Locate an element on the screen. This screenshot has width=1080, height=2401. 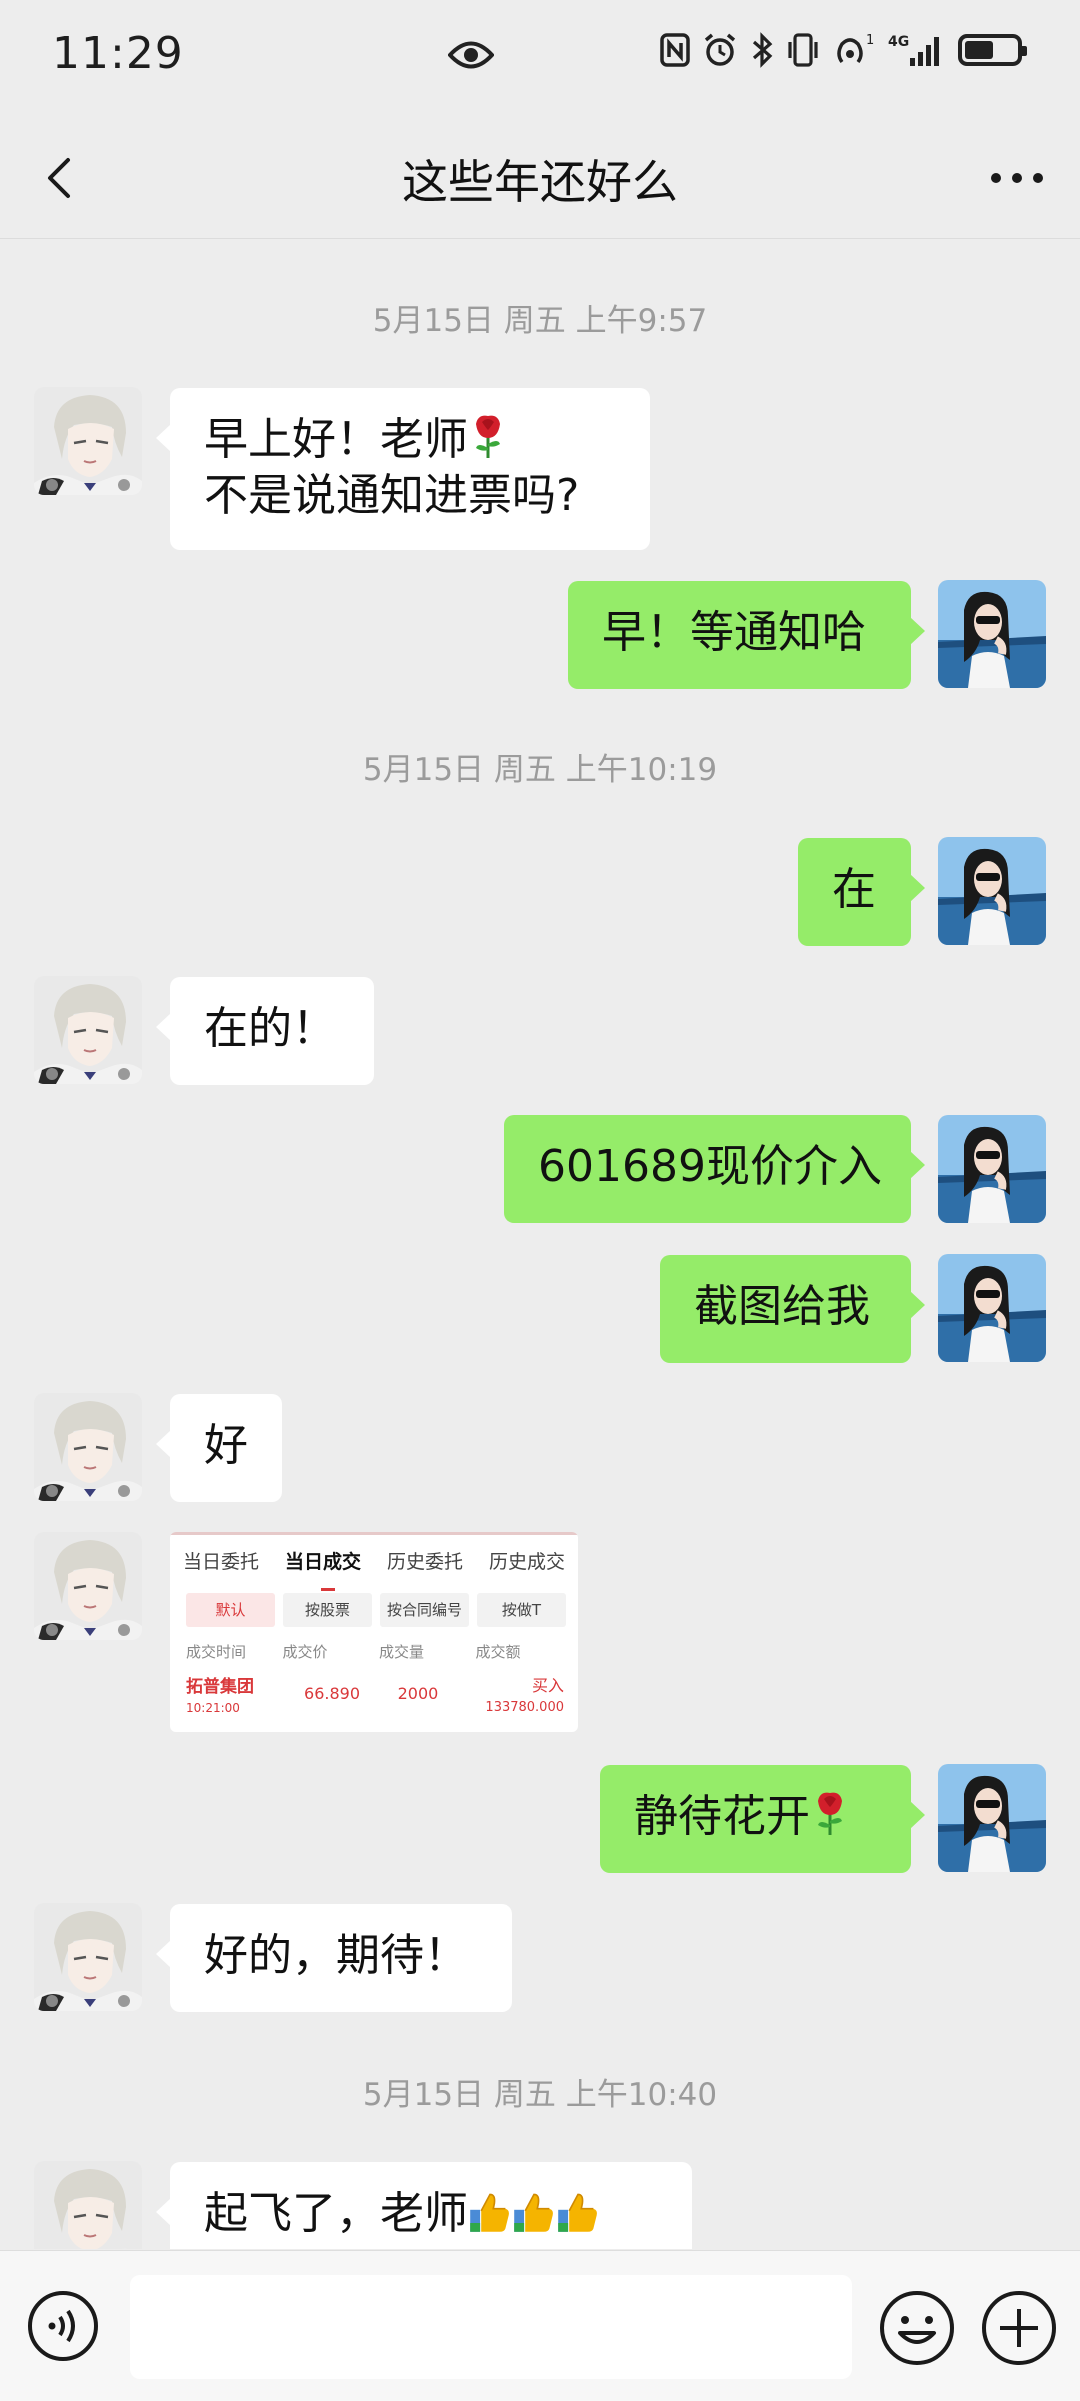
chat-header: 这些年还好么 is located at coordinates (540, 178).